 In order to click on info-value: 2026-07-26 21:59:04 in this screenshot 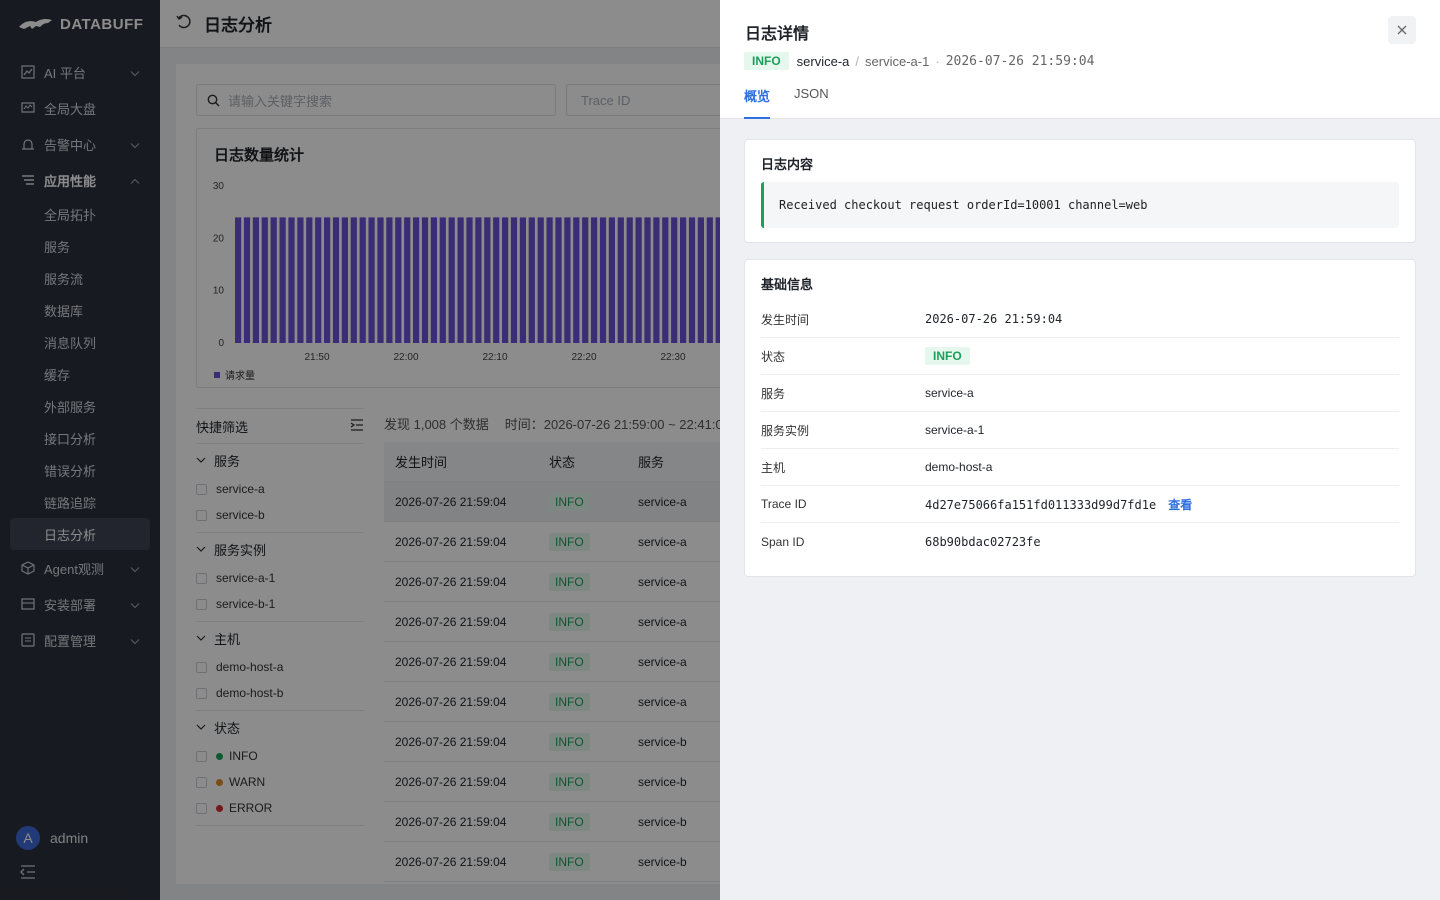, I will do `click(993, 319)`.